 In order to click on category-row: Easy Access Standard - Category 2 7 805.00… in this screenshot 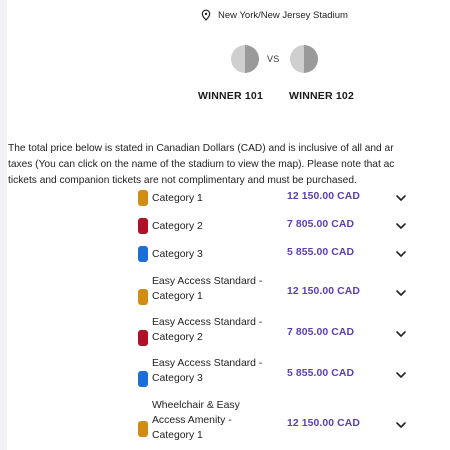, I will do `click(225, 332)`.